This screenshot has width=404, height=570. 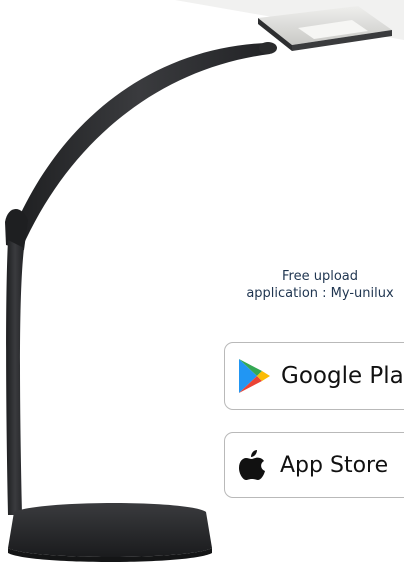 What do you see at coordinates (302, 285) in the screenshot?
I see `app-promo-text: Free upload application : My-unilux` at bounding box center [302, 285].